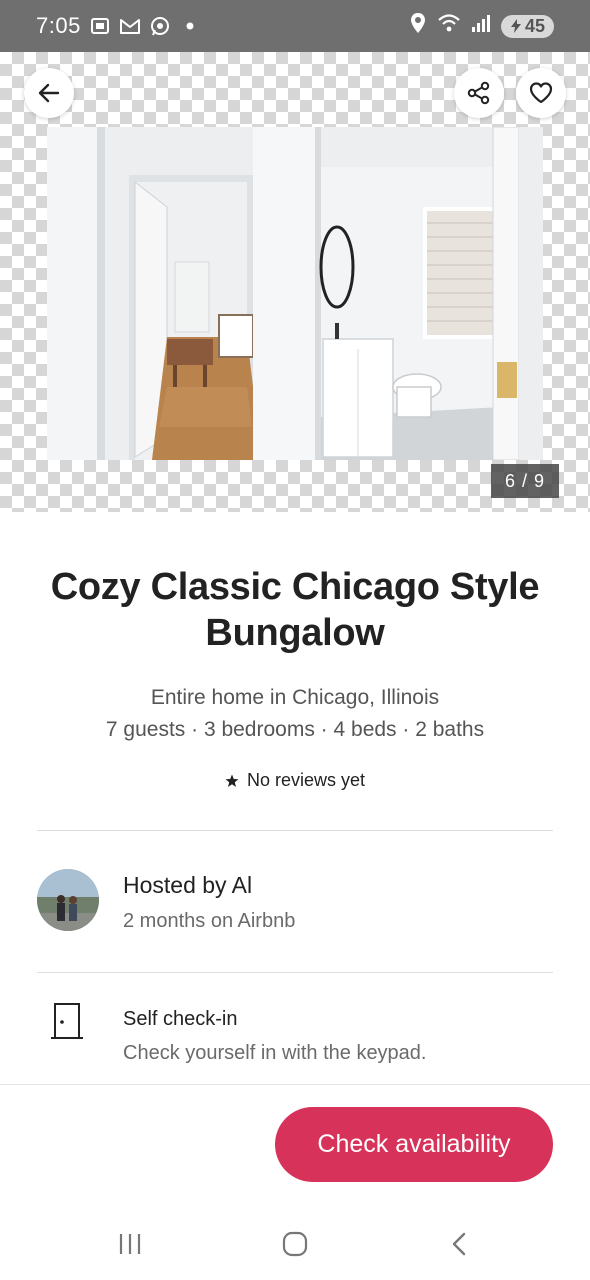 The height and width of the screenshot is (1280, 590). What do you see at coordinates (295, 697) in the screenshot?
I see `listing-location: Entire home in Chicago, Illinois` at bounding box center [295, 697].